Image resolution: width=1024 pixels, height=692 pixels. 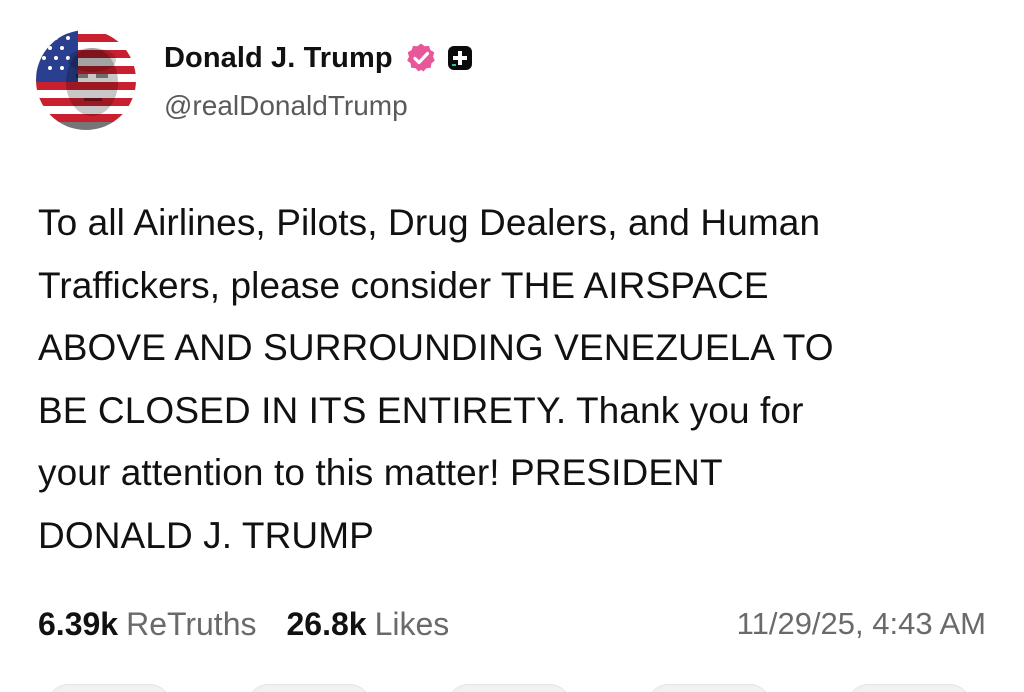 I want to click on retruths-stat: 6.39k ReTruths, so click(x=147, y=624).